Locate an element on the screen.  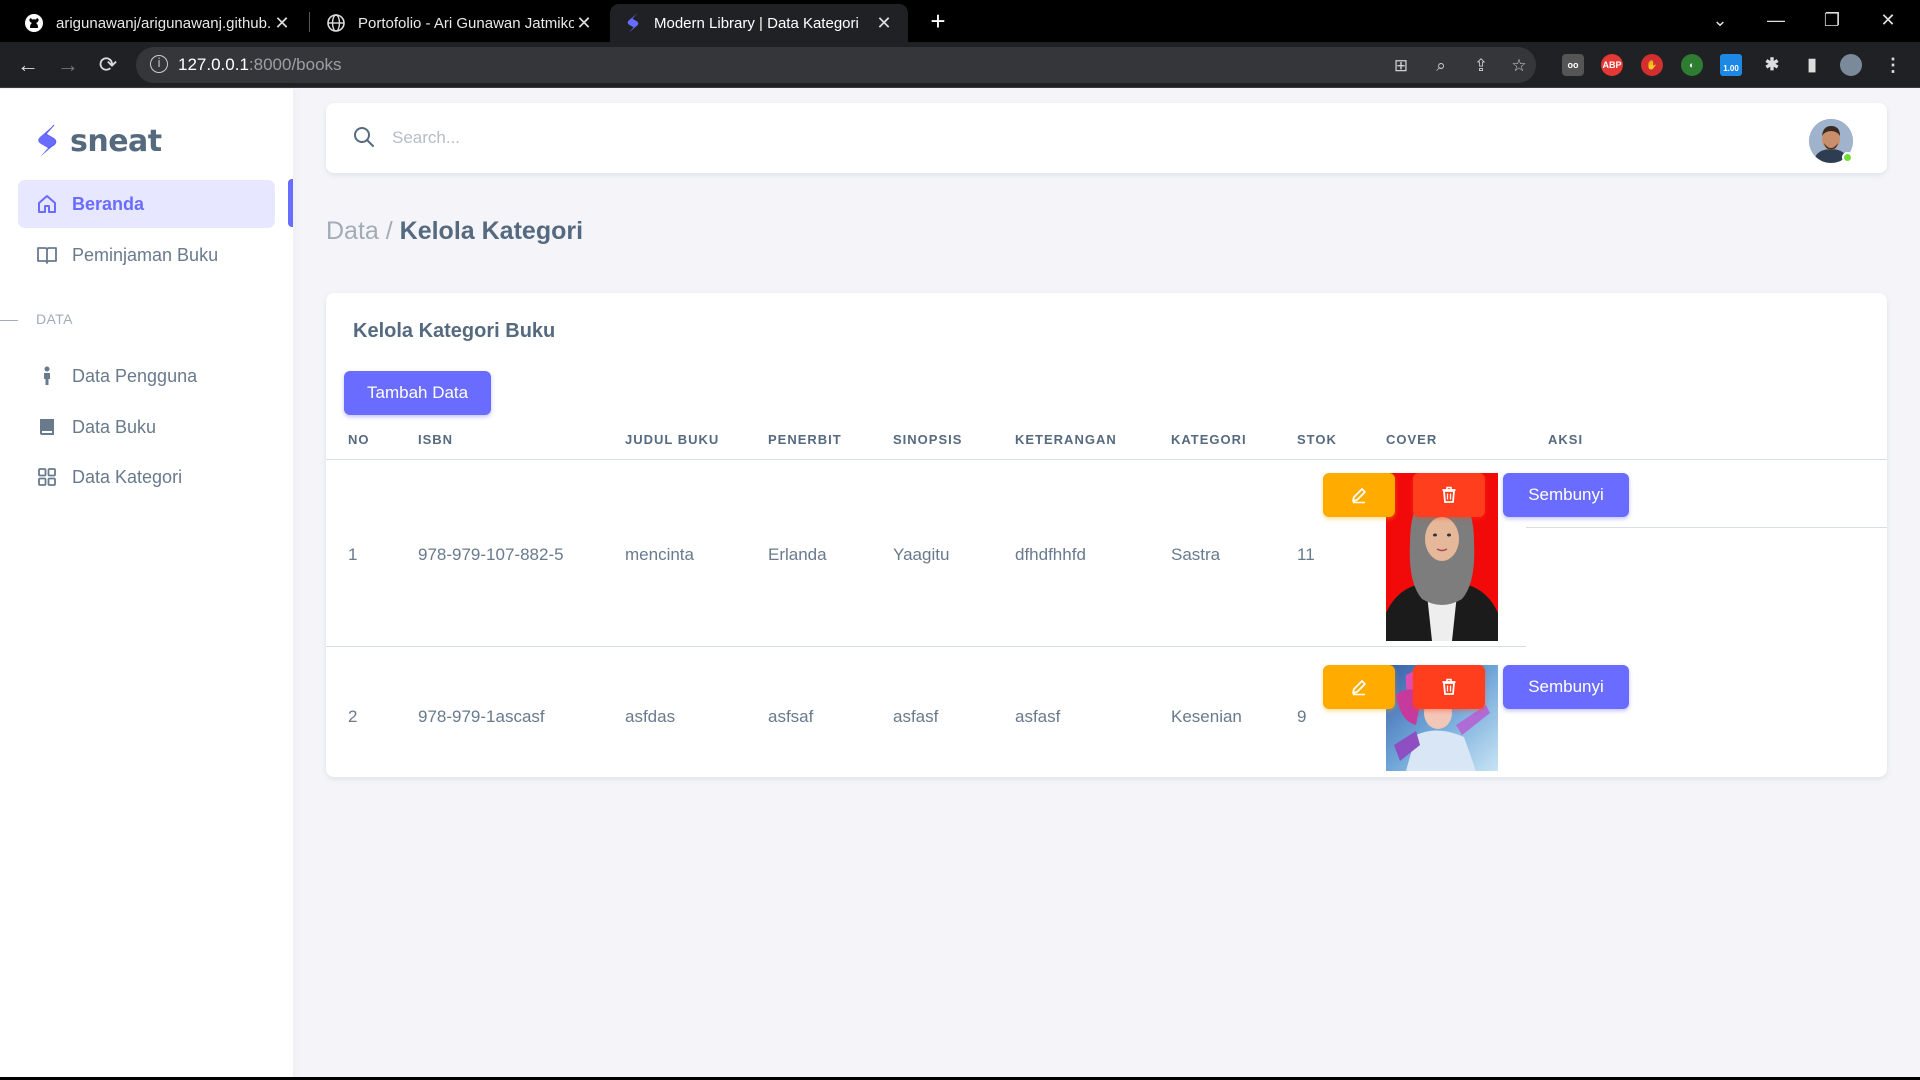
tab-modern-library: Modern Library | Data Kategori ✕ is located at coordinates (759, 23).